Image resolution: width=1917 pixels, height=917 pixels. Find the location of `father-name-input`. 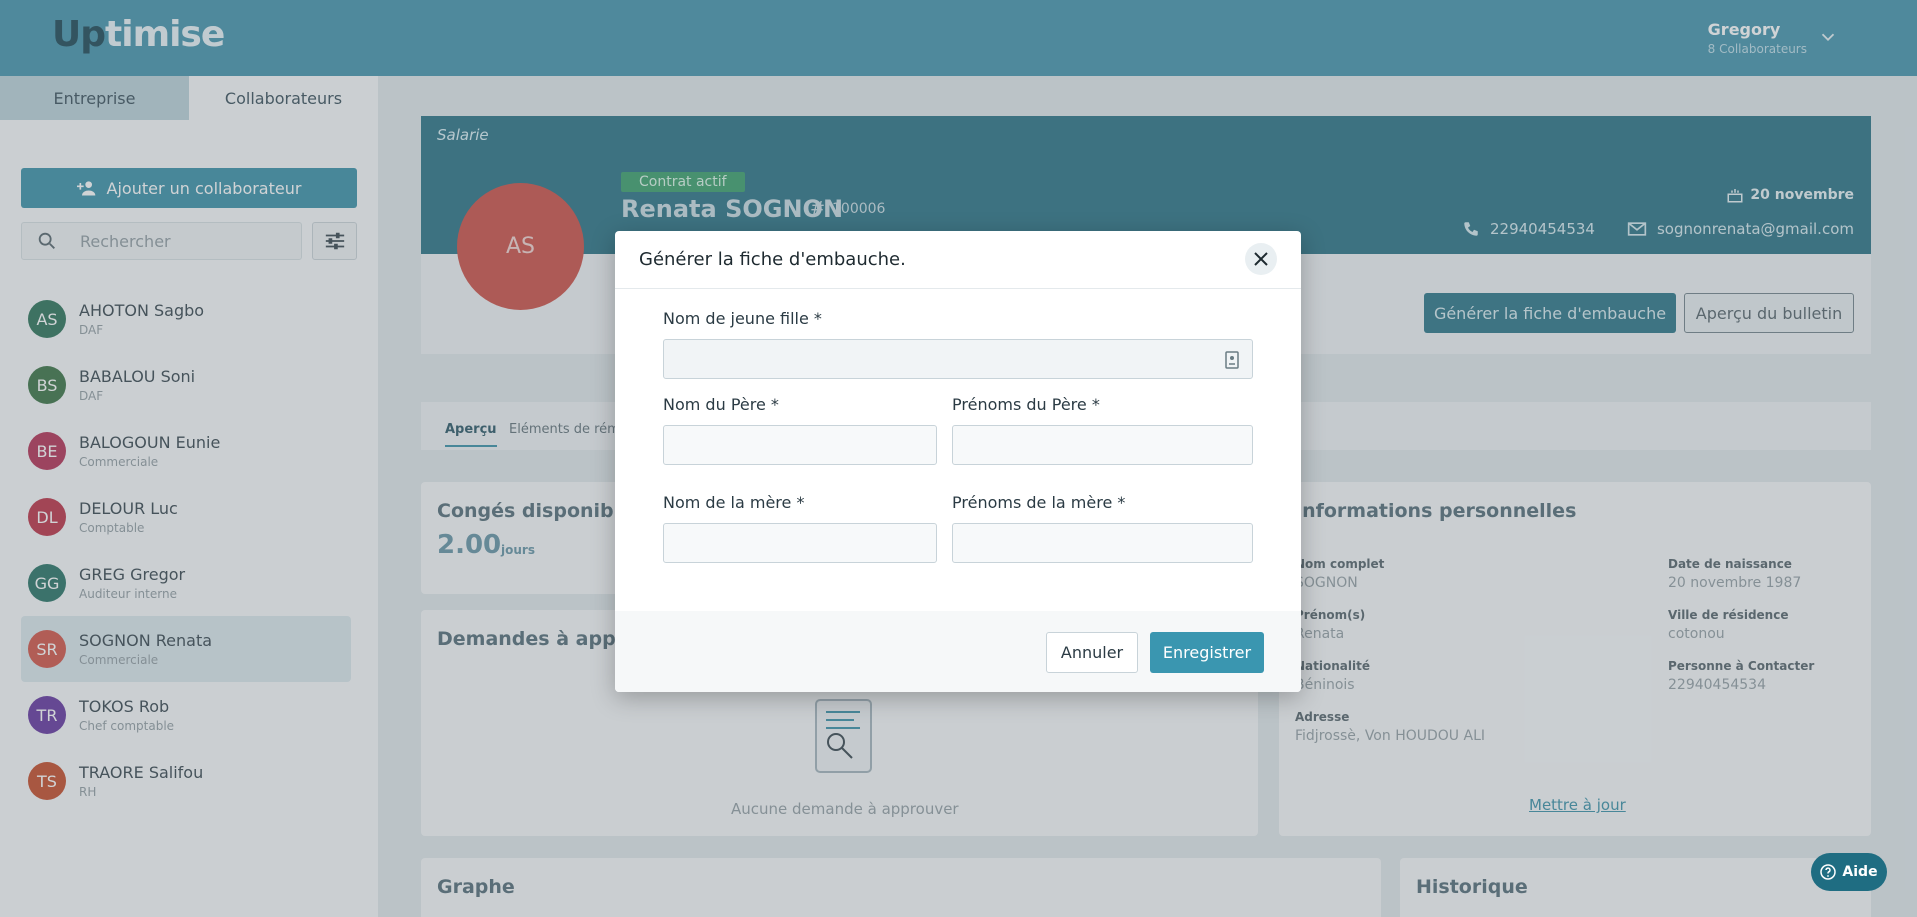

father-name-input is located at coordinates (800, 445).